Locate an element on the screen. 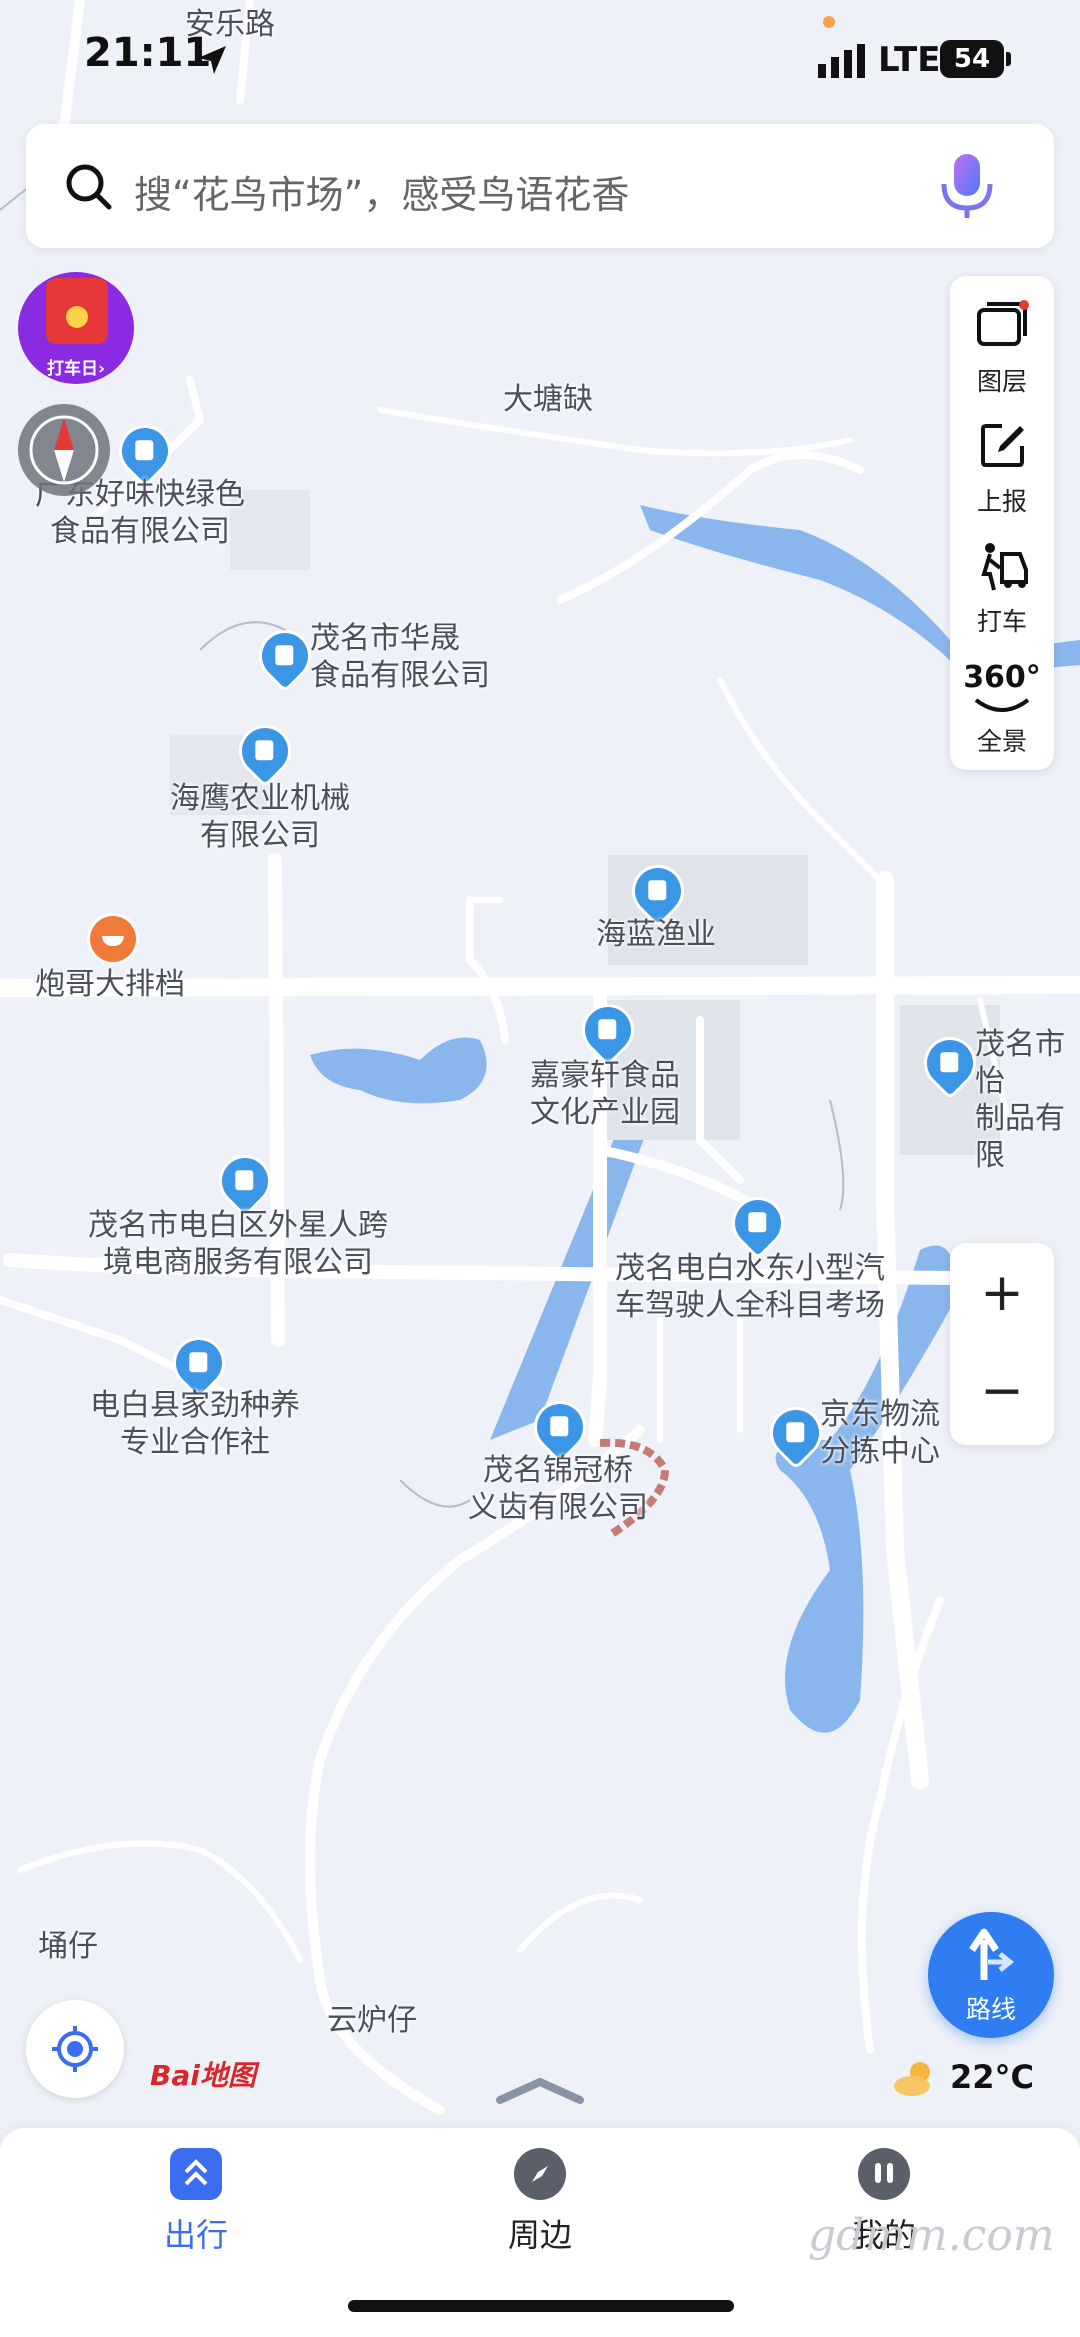 The image size is (1080, 2337). poi-label-huasheng: 茂名市华晟 食品有限公司 is located at coordinates (400, 657).